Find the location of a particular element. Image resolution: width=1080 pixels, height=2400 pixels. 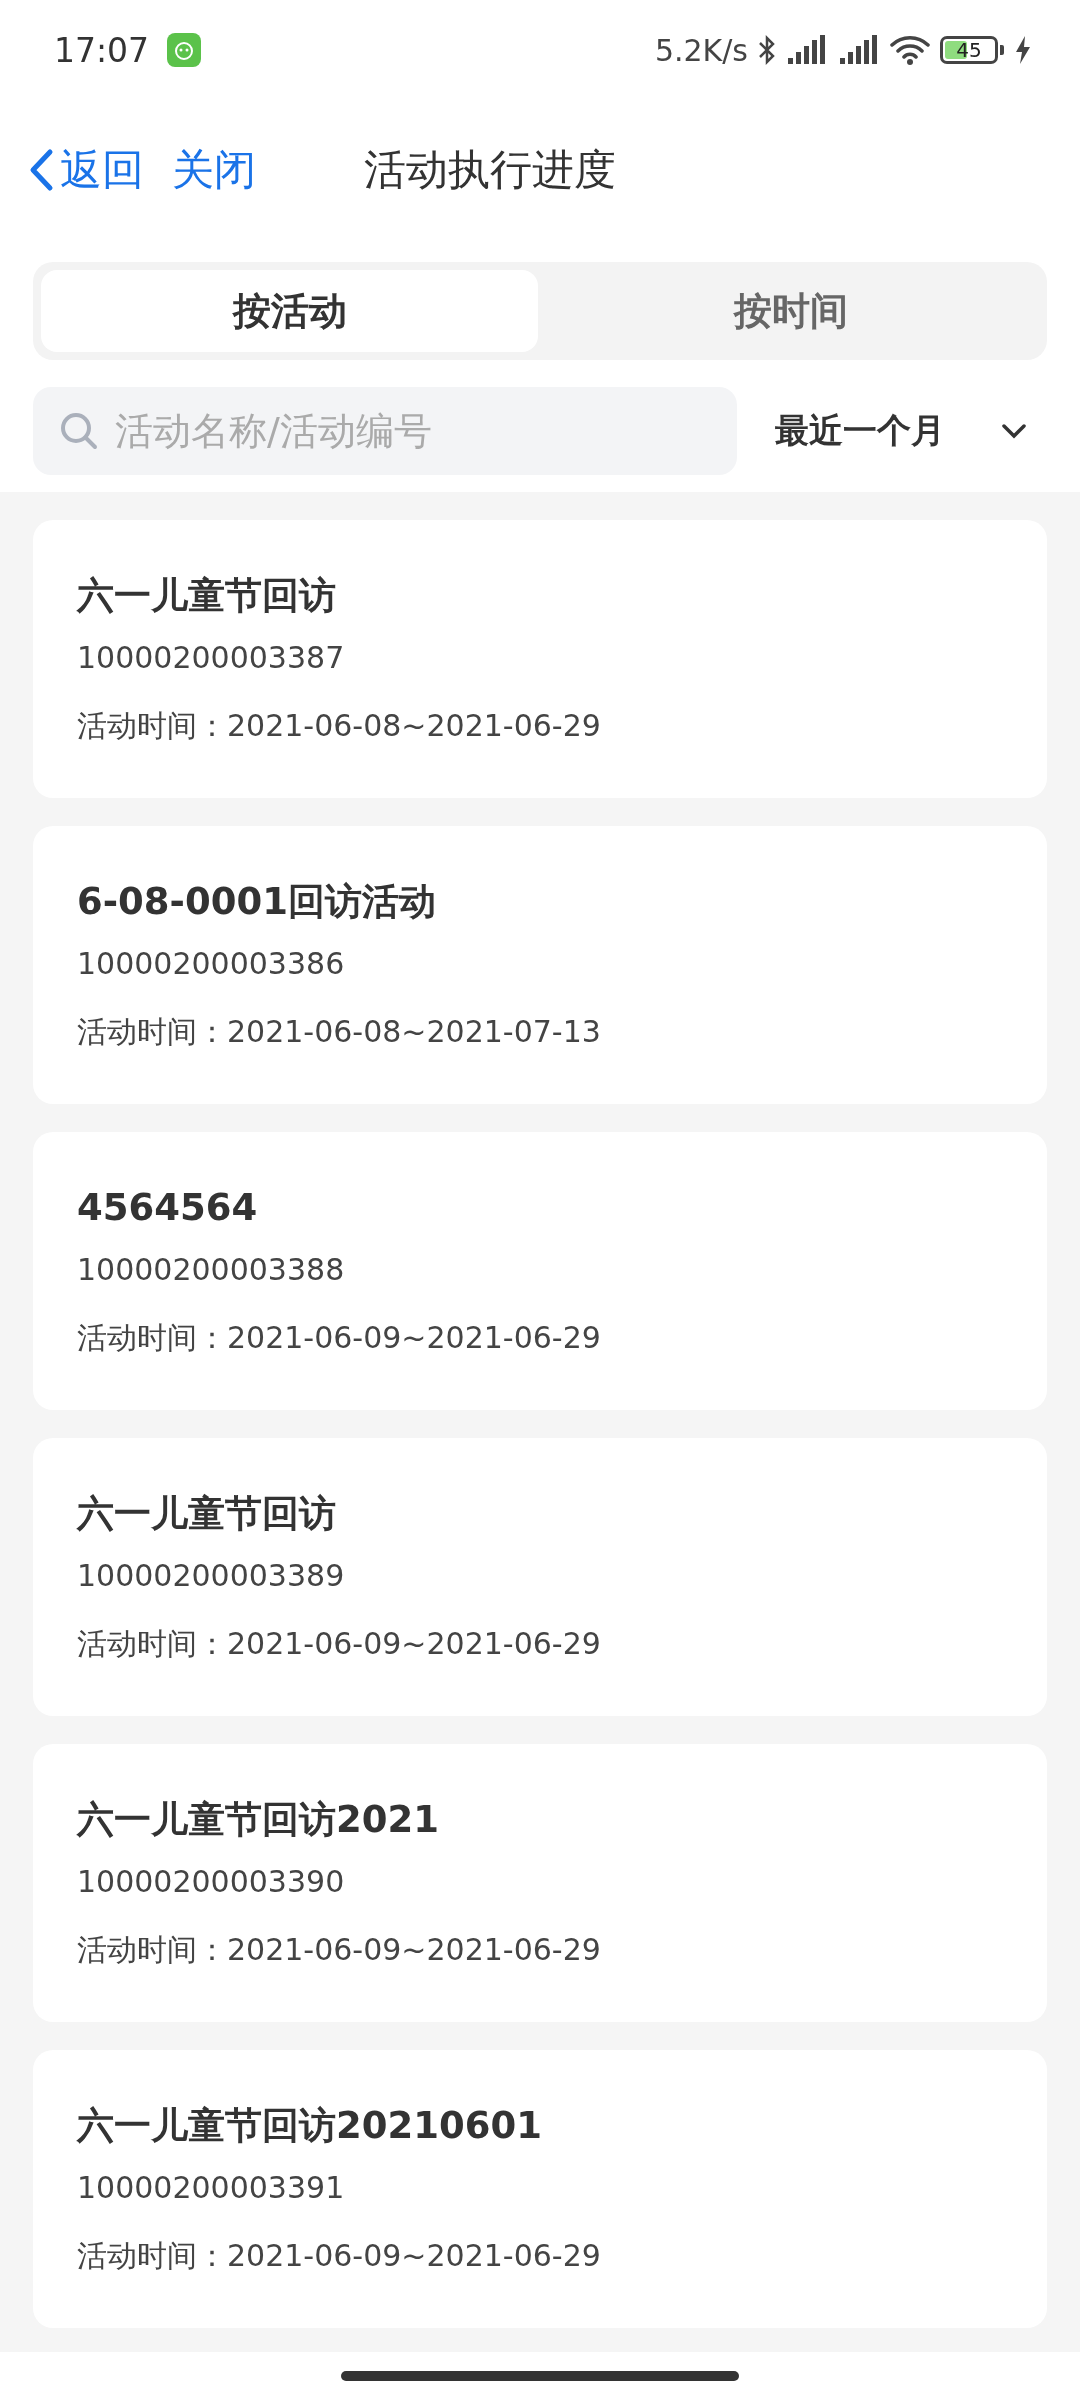

search-icon is located at coordinates (79, 431).